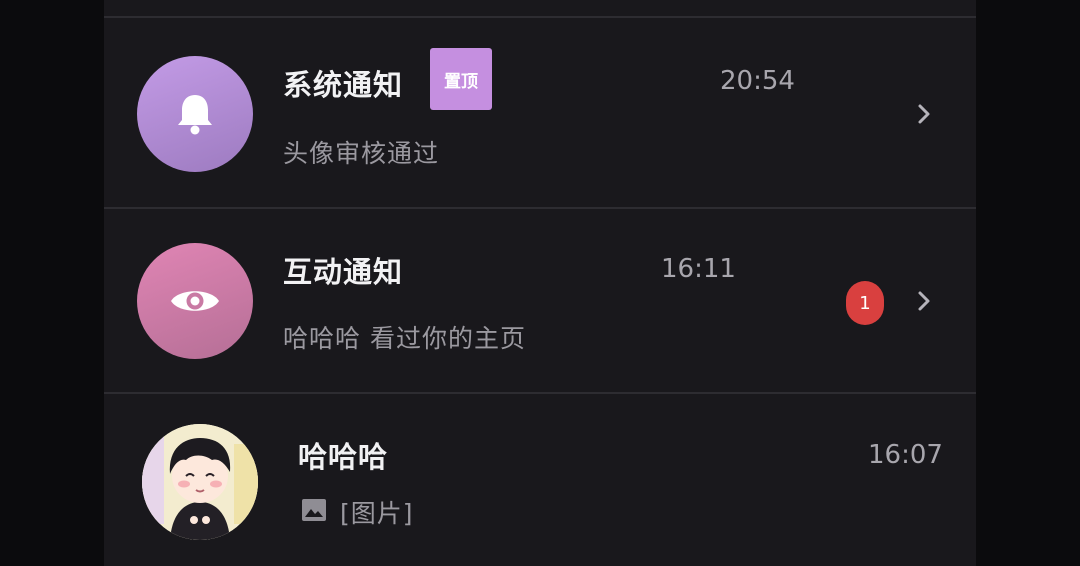 The width and height of the screenshot is (1080, 566). I want to click on system-notification-title: 系统通知, so click(343, 85).